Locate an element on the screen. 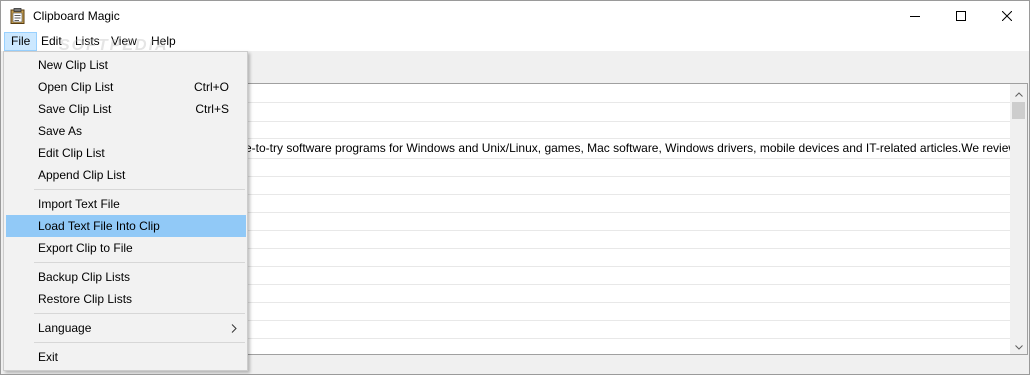 This screenshot has height=375, width=1030. menu-item-backup-clip-lists: Backup Clip Lists is located at coordinates (126, 277).